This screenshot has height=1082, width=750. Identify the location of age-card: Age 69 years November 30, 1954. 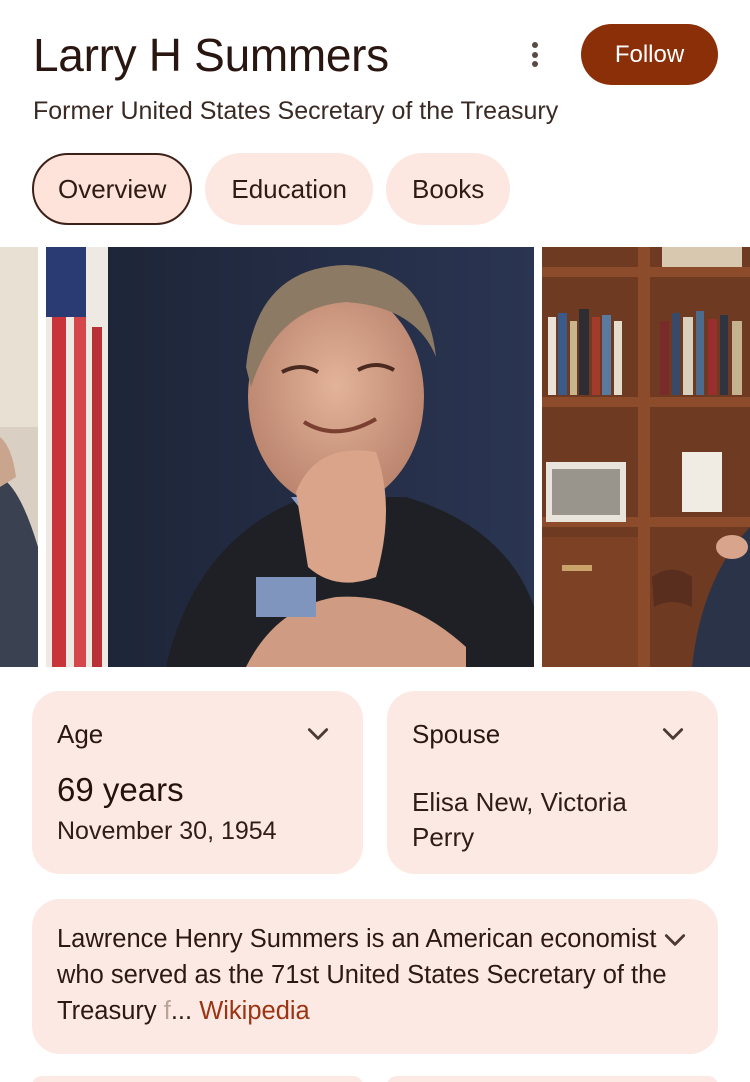
(197, 782).